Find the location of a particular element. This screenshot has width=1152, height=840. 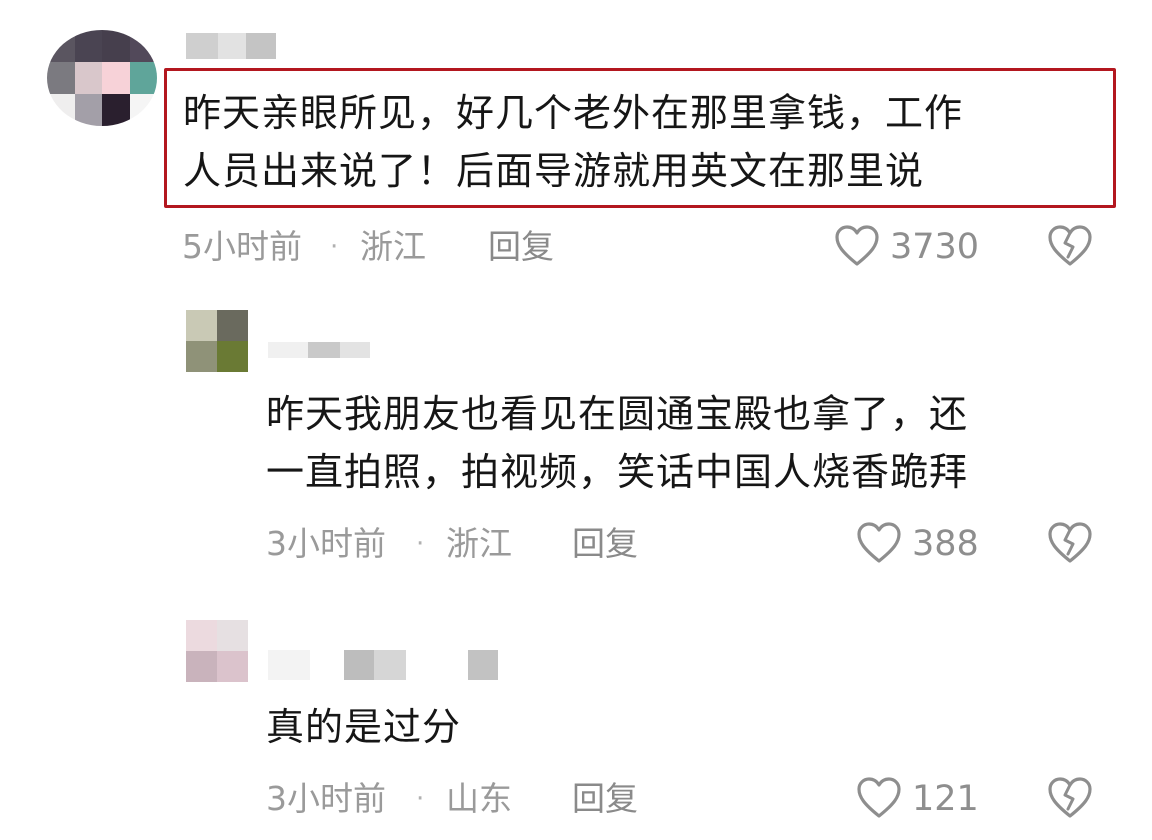

like-count: 388 is located at coordinates (945, 544).